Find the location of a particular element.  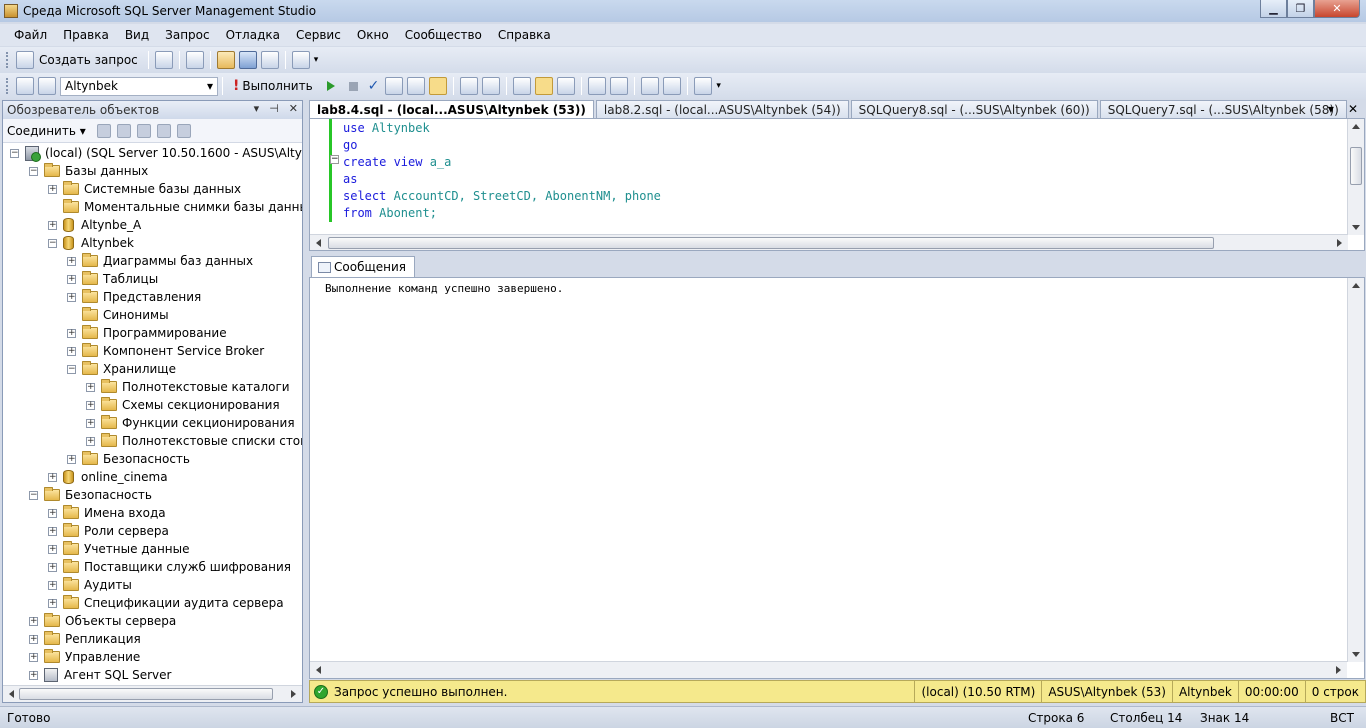

tree-node: + Репликация is located at coordinates (85, 639).